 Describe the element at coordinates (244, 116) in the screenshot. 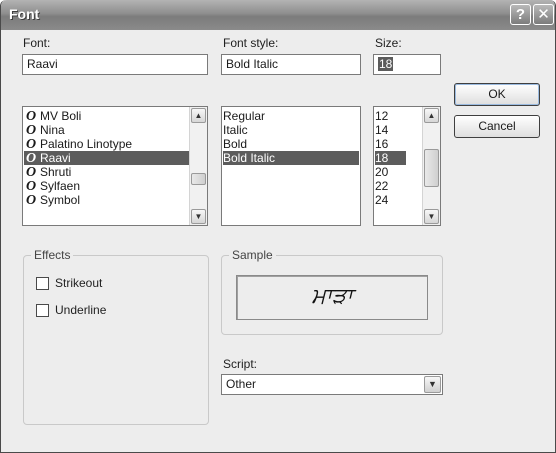

I see `style-item-label: Regular` at that location.